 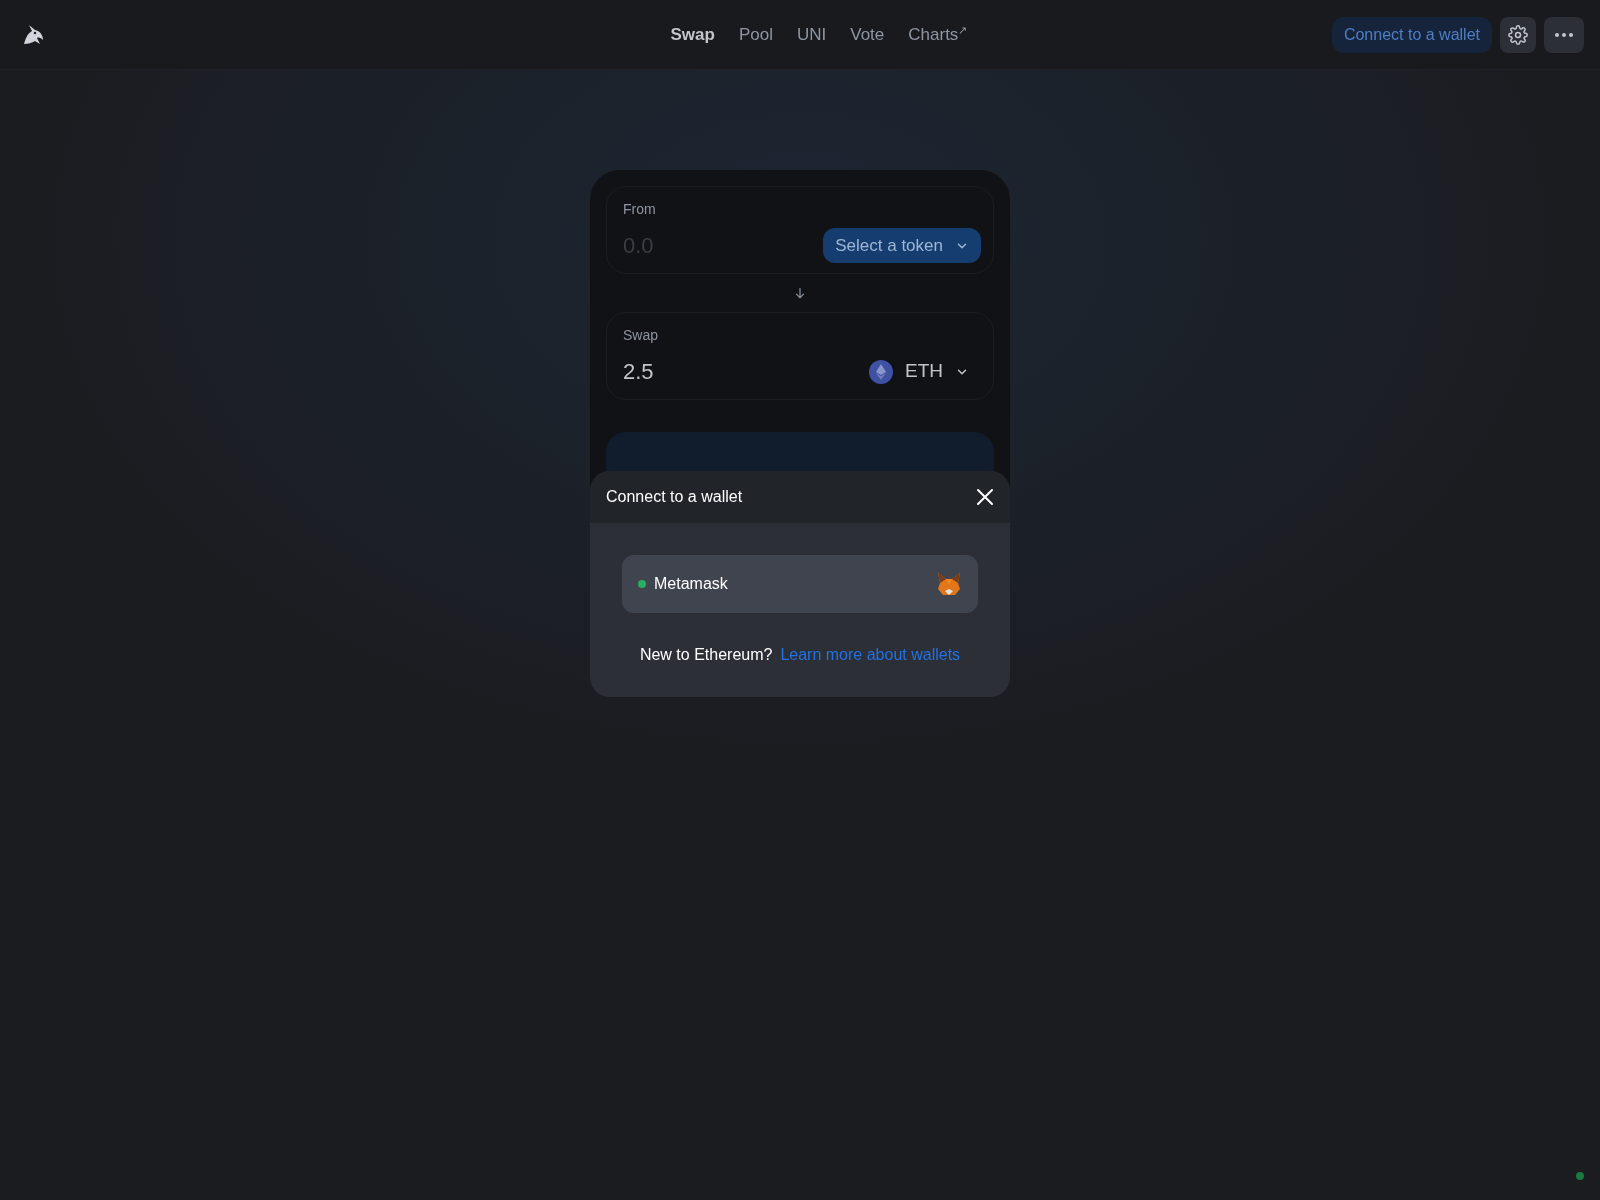 I want to click on panel-label: Swap, so click(x=641, y=335).